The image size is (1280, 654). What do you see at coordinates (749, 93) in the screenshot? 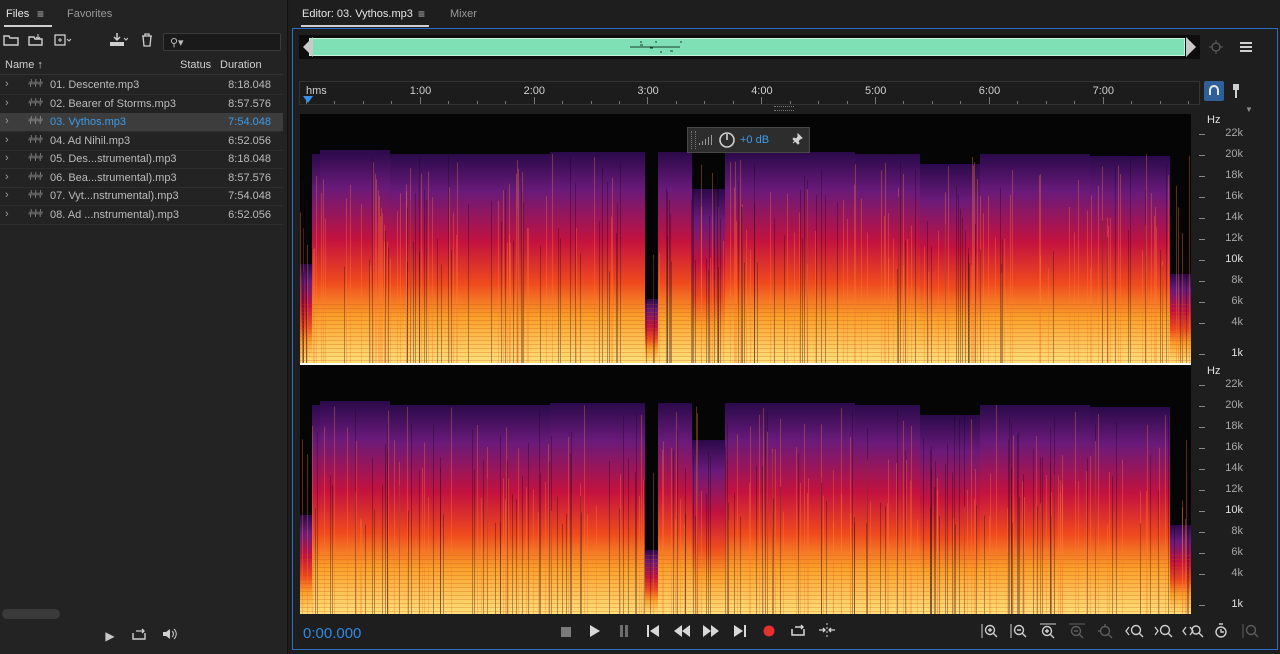
I see `timeline-ruler: hms 1:00 2:00 3:00 4:00 5:00 6:00 7:00` at bounding box center [749, 93].